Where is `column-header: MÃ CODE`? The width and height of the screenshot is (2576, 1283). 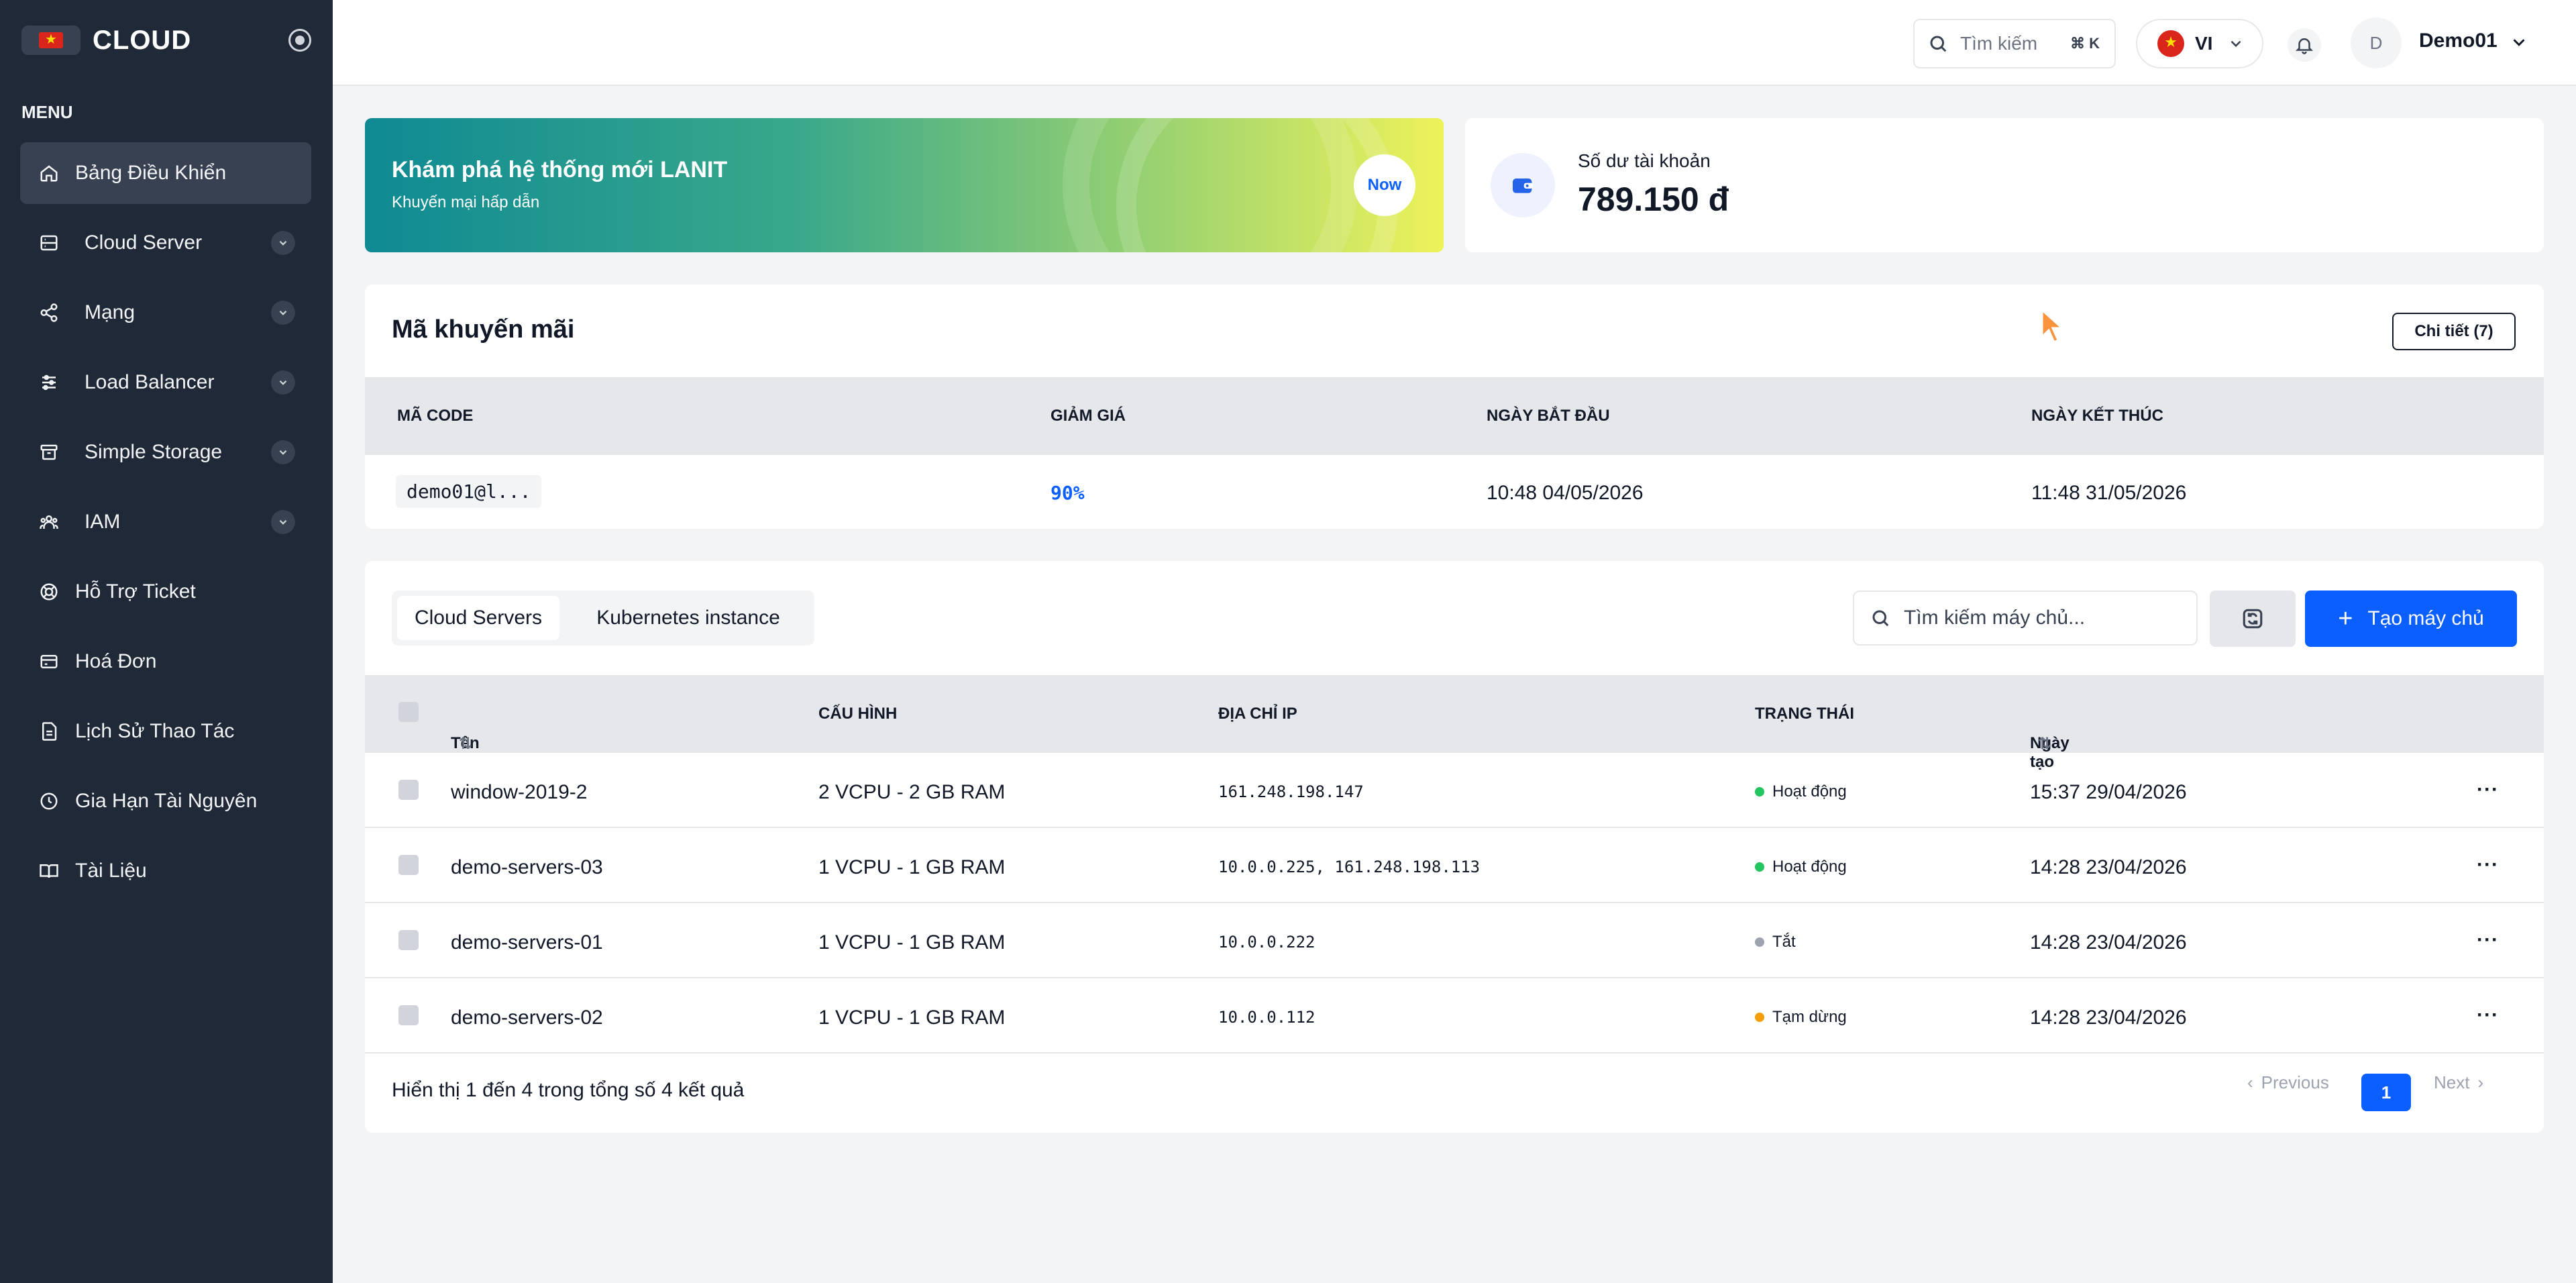
column-header: MÃ CODE is located at coordinates (435, 416).